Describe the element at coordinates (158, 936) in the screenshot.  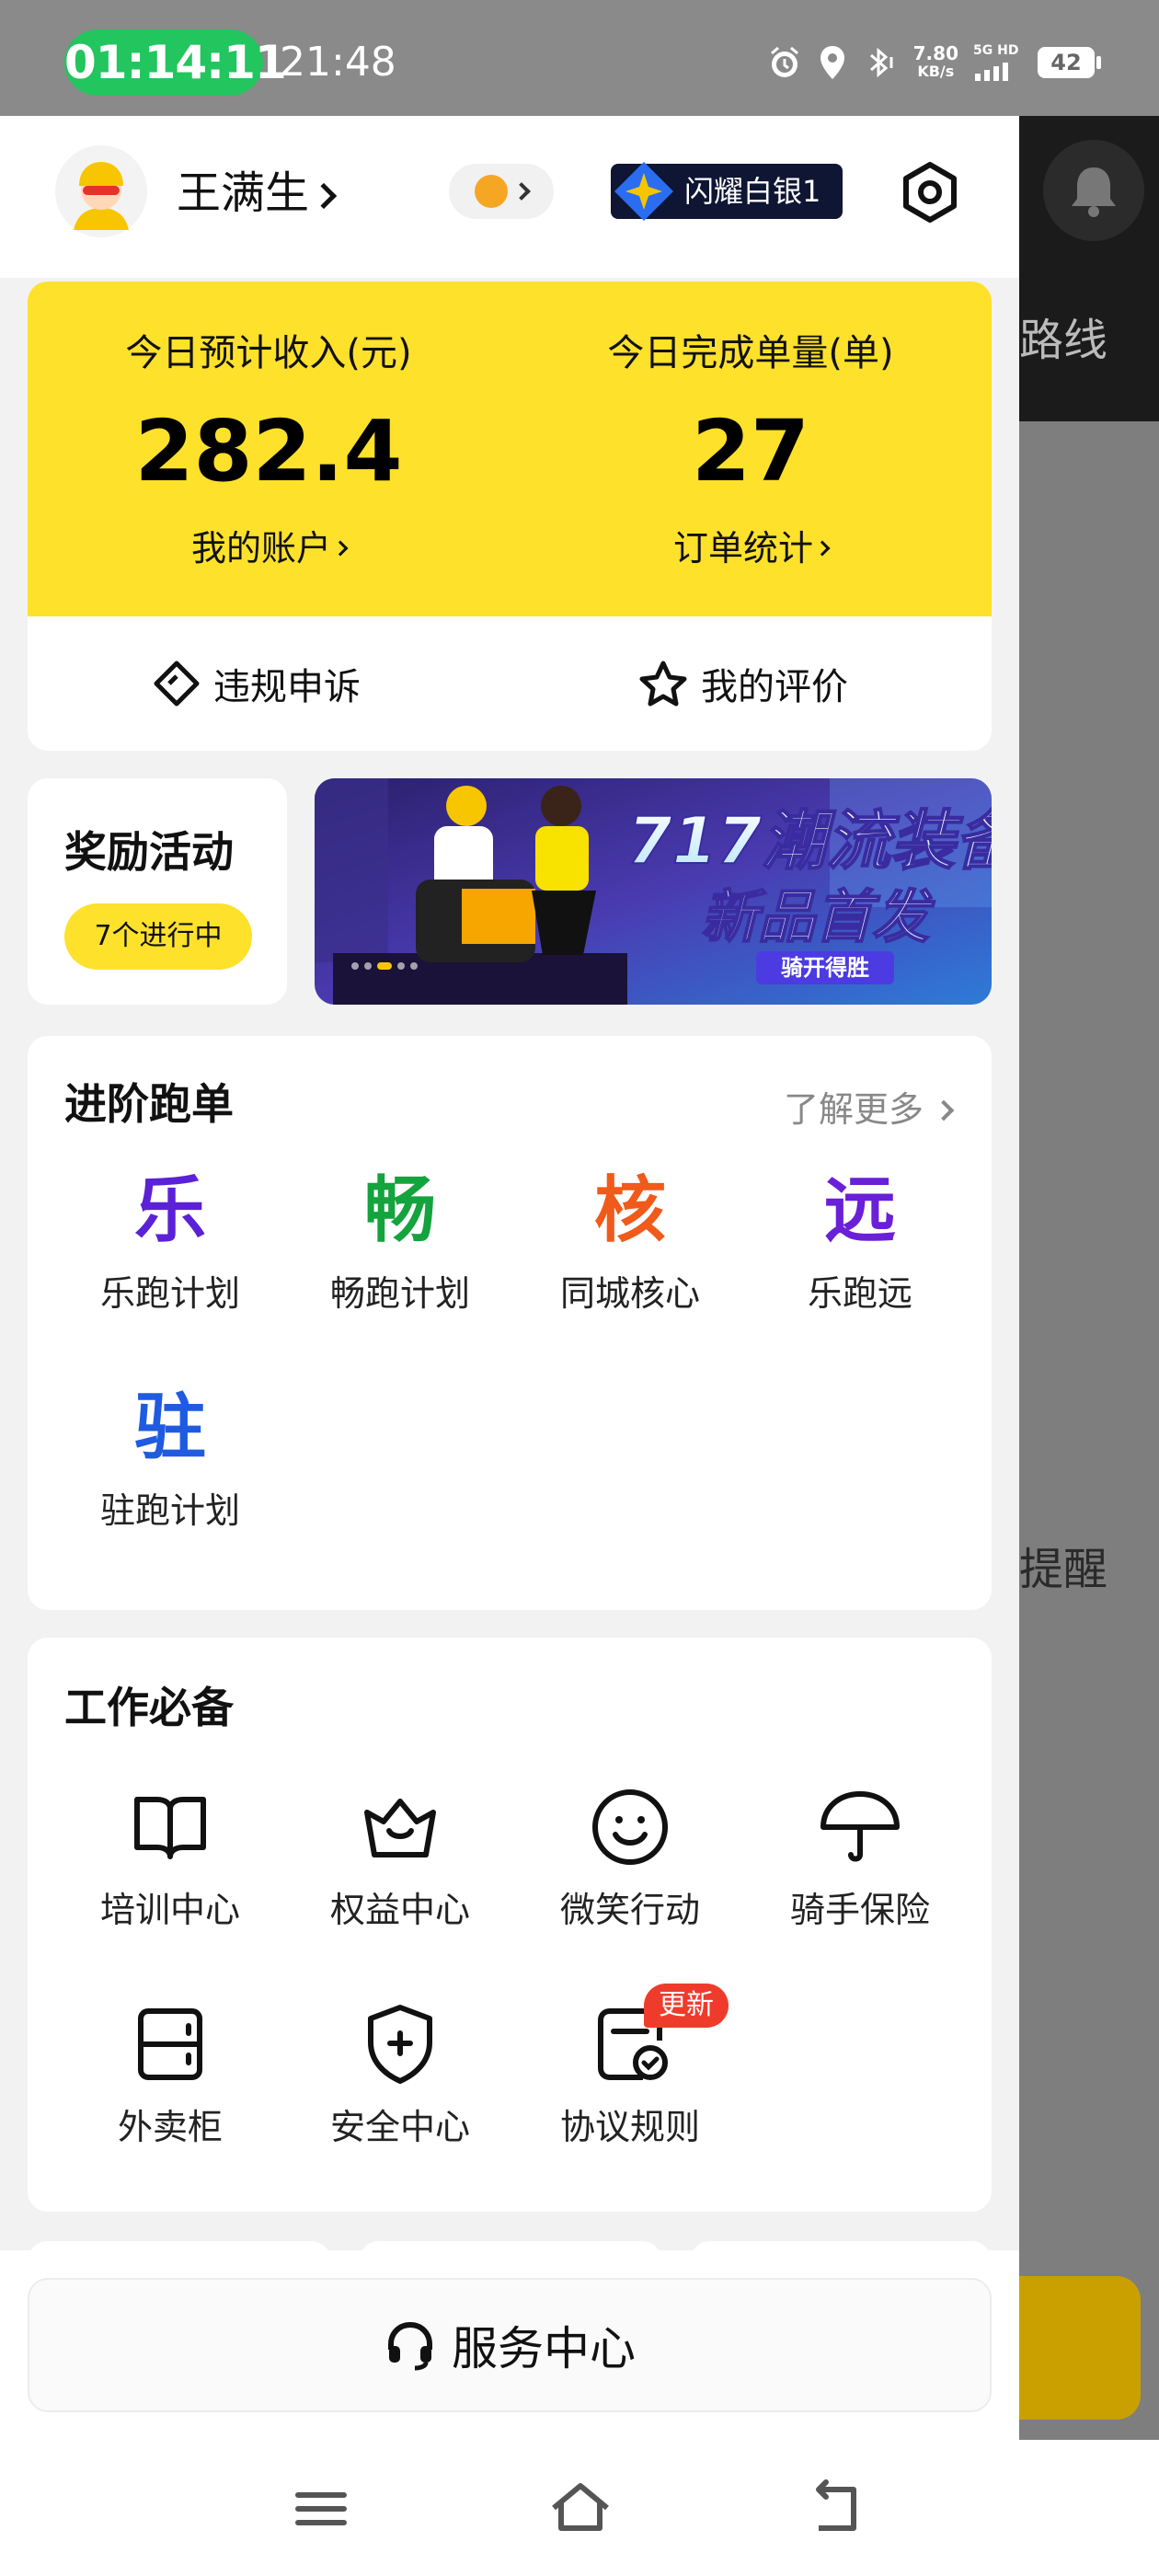
I see `reward-badge: 7个进行中` at that location.